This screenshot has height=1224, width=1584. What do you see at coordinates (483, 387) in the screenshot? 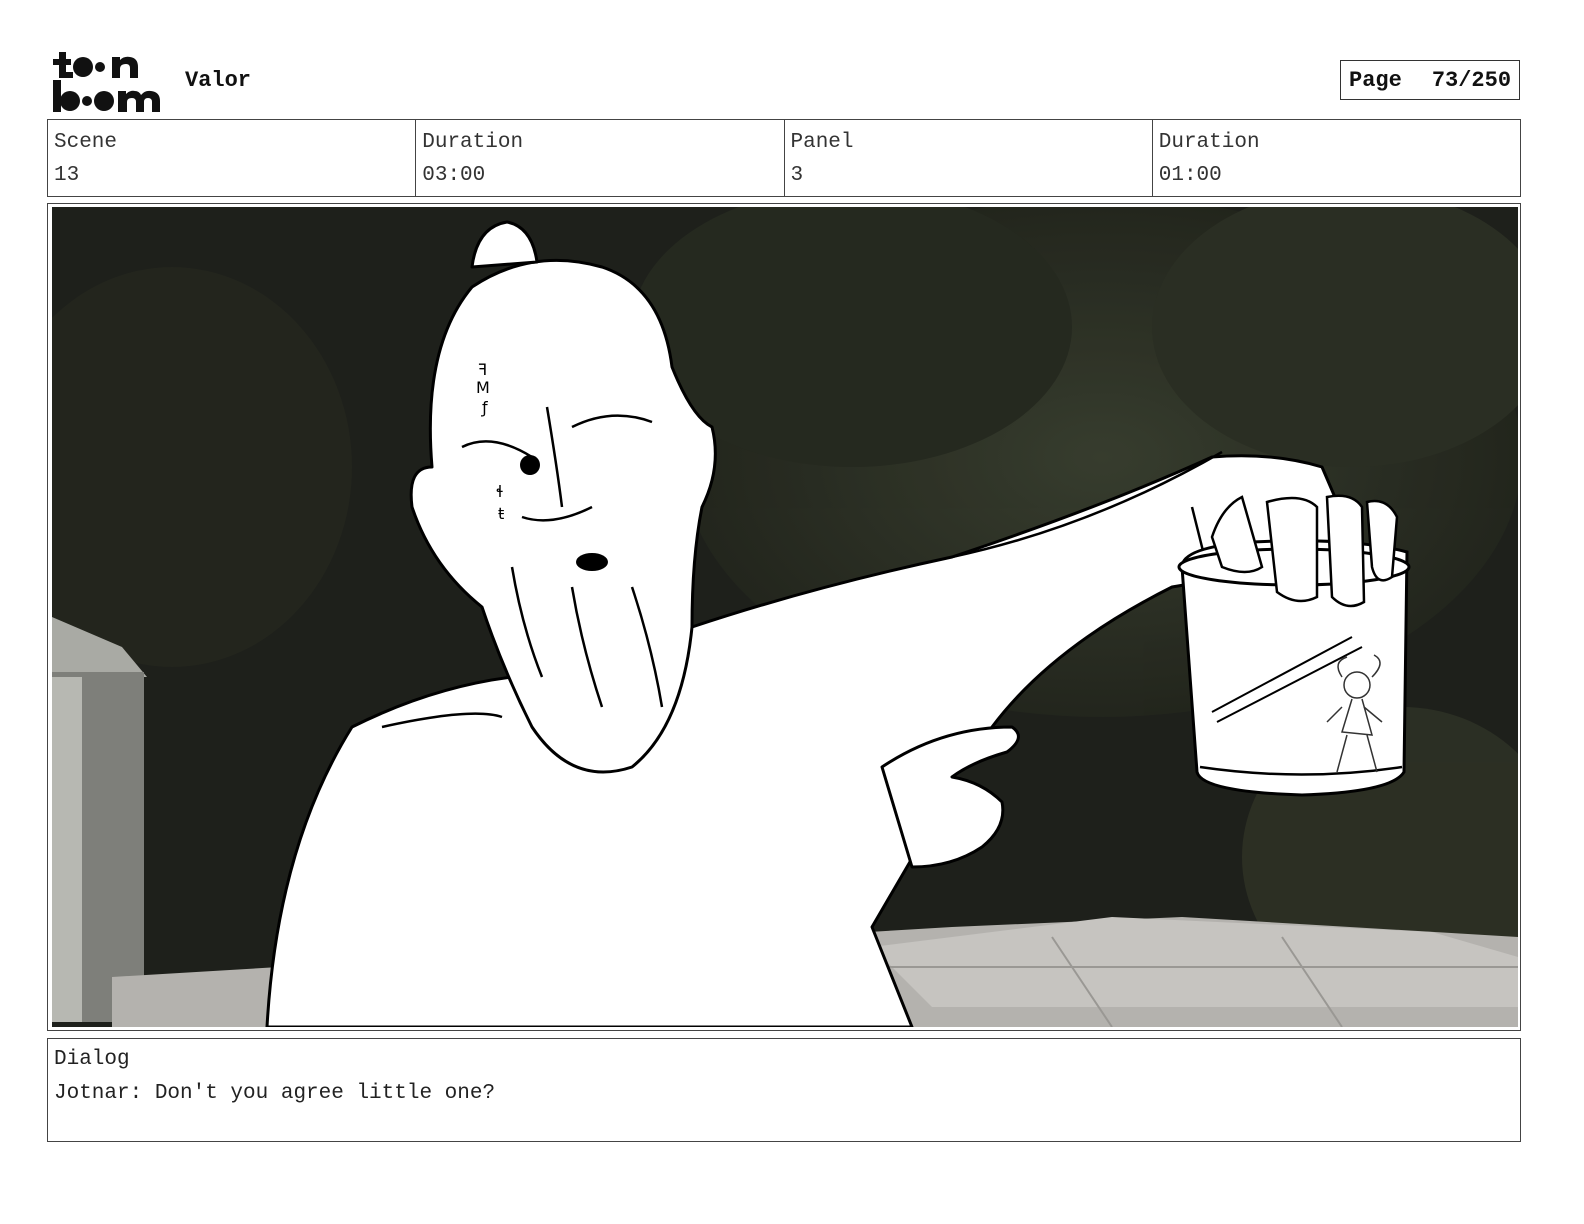
I see `svg-text: M` at bounding box center [483, 387].